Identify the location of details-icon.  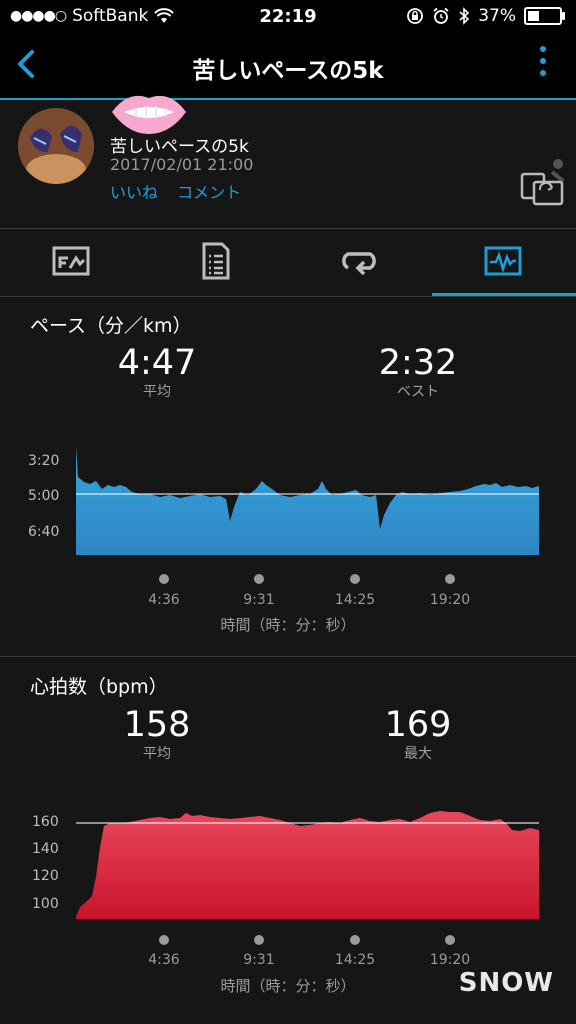
(216, 261).